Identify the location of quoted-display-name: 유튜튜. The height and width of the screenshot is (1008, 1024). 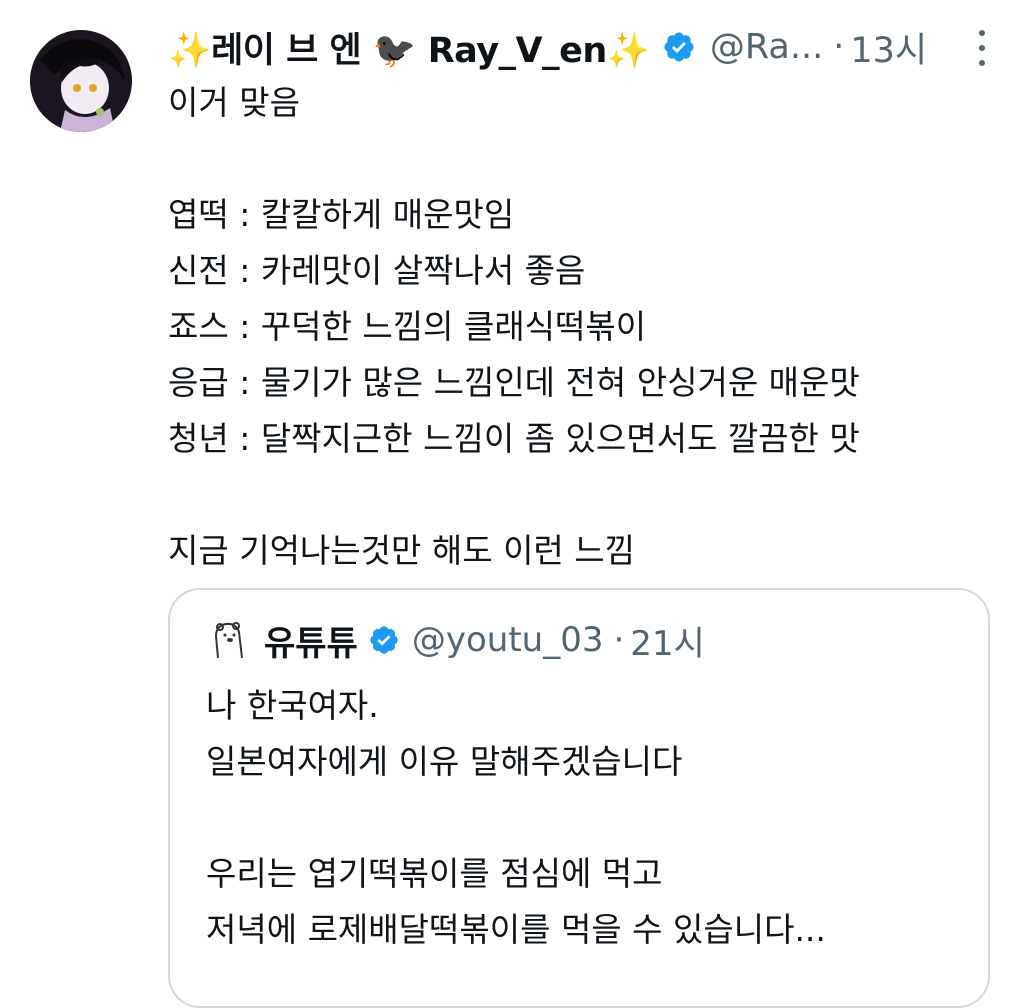
(311, 640).